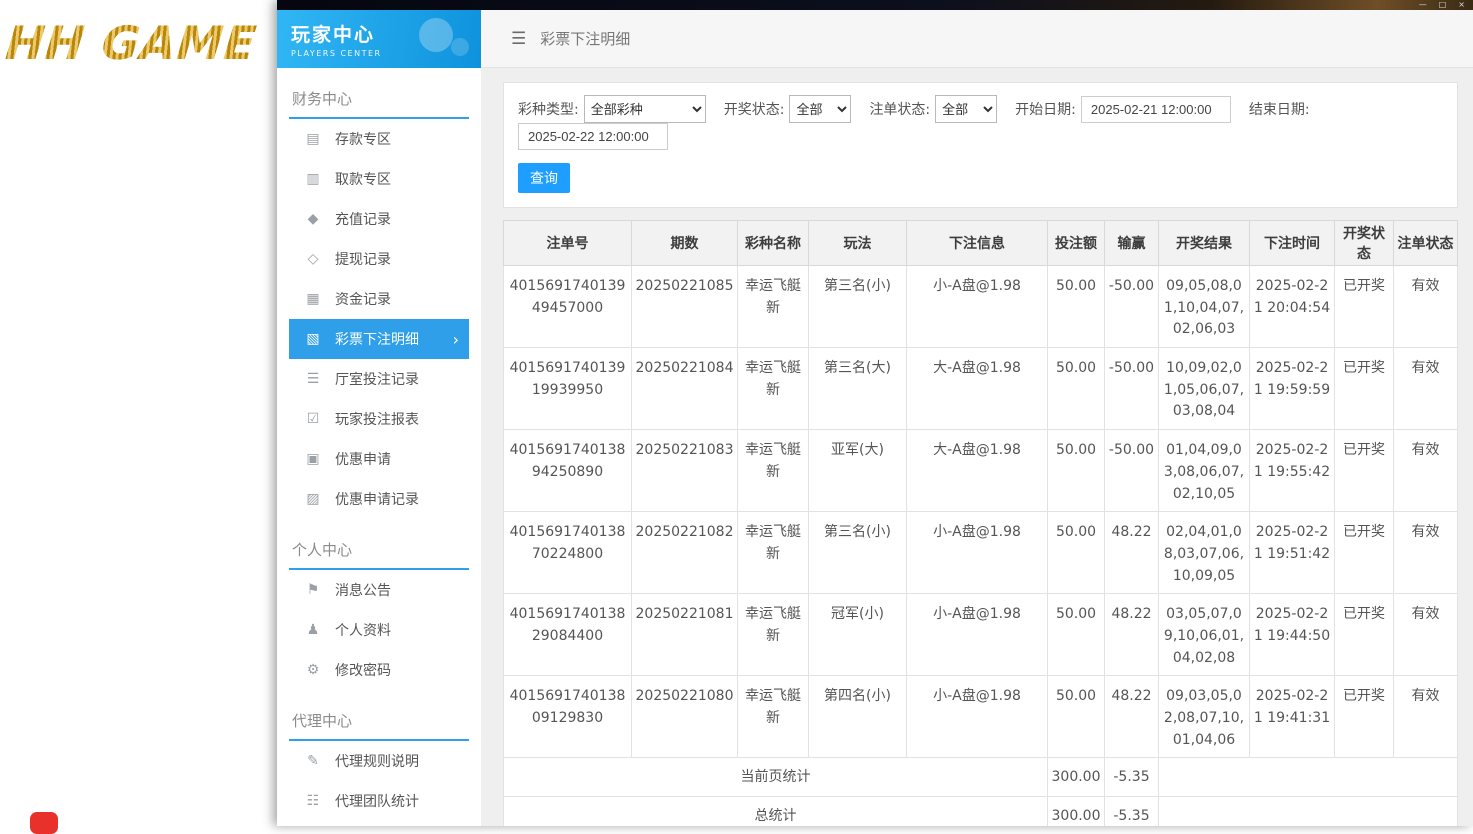 This screenshot has width=1473, height=834. What do you see at coordinates (313, 590) in the screenshot?
I see `bell-icon: ⚑` at bounding box center [313, 590].